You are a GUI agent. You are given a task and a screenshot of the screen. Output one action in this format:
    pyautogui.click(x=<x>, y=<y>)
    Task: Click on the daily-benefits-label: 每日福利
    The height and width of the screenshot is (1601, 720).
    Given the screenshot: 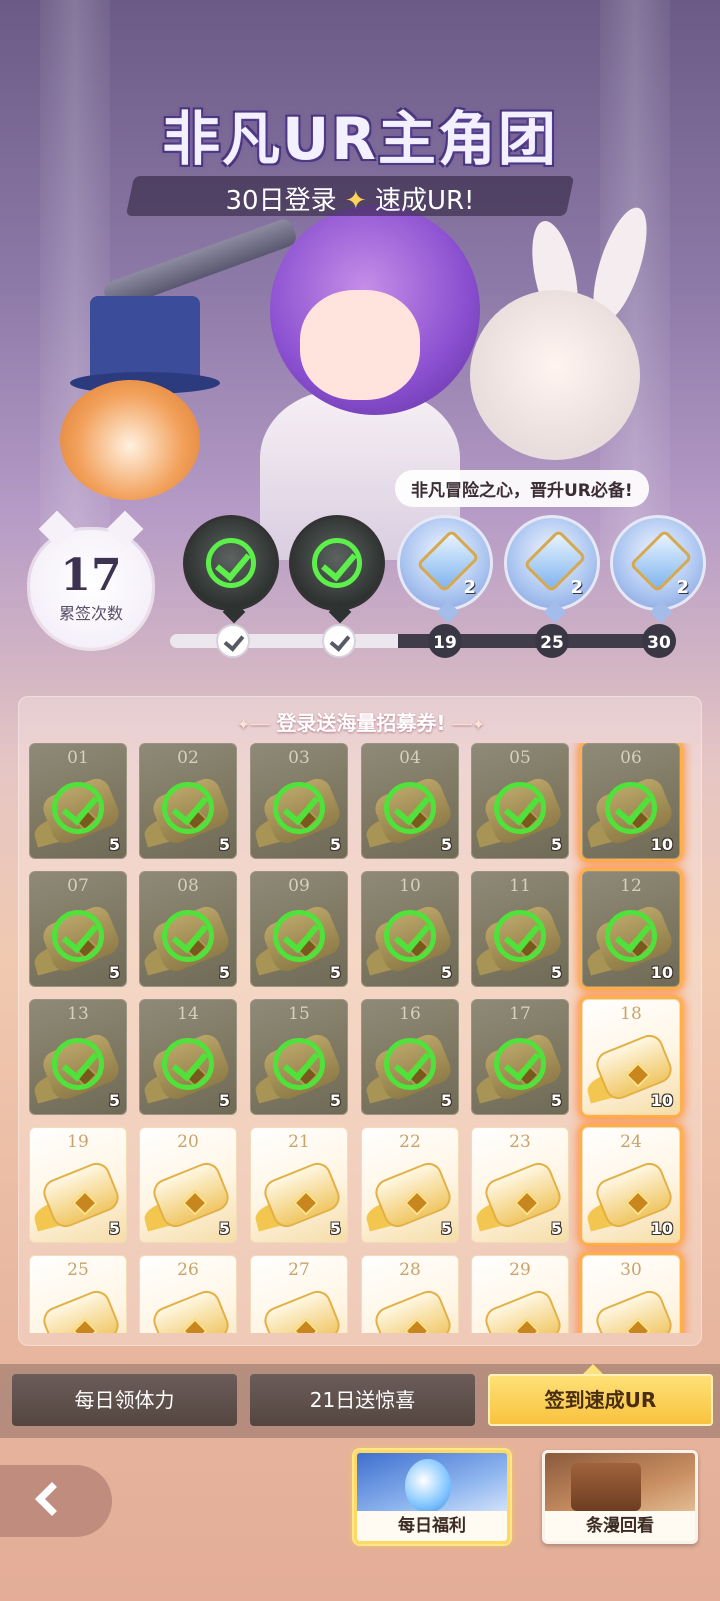 What is the action you would take?
    pyautogui.click(x=432, y=1526)
    